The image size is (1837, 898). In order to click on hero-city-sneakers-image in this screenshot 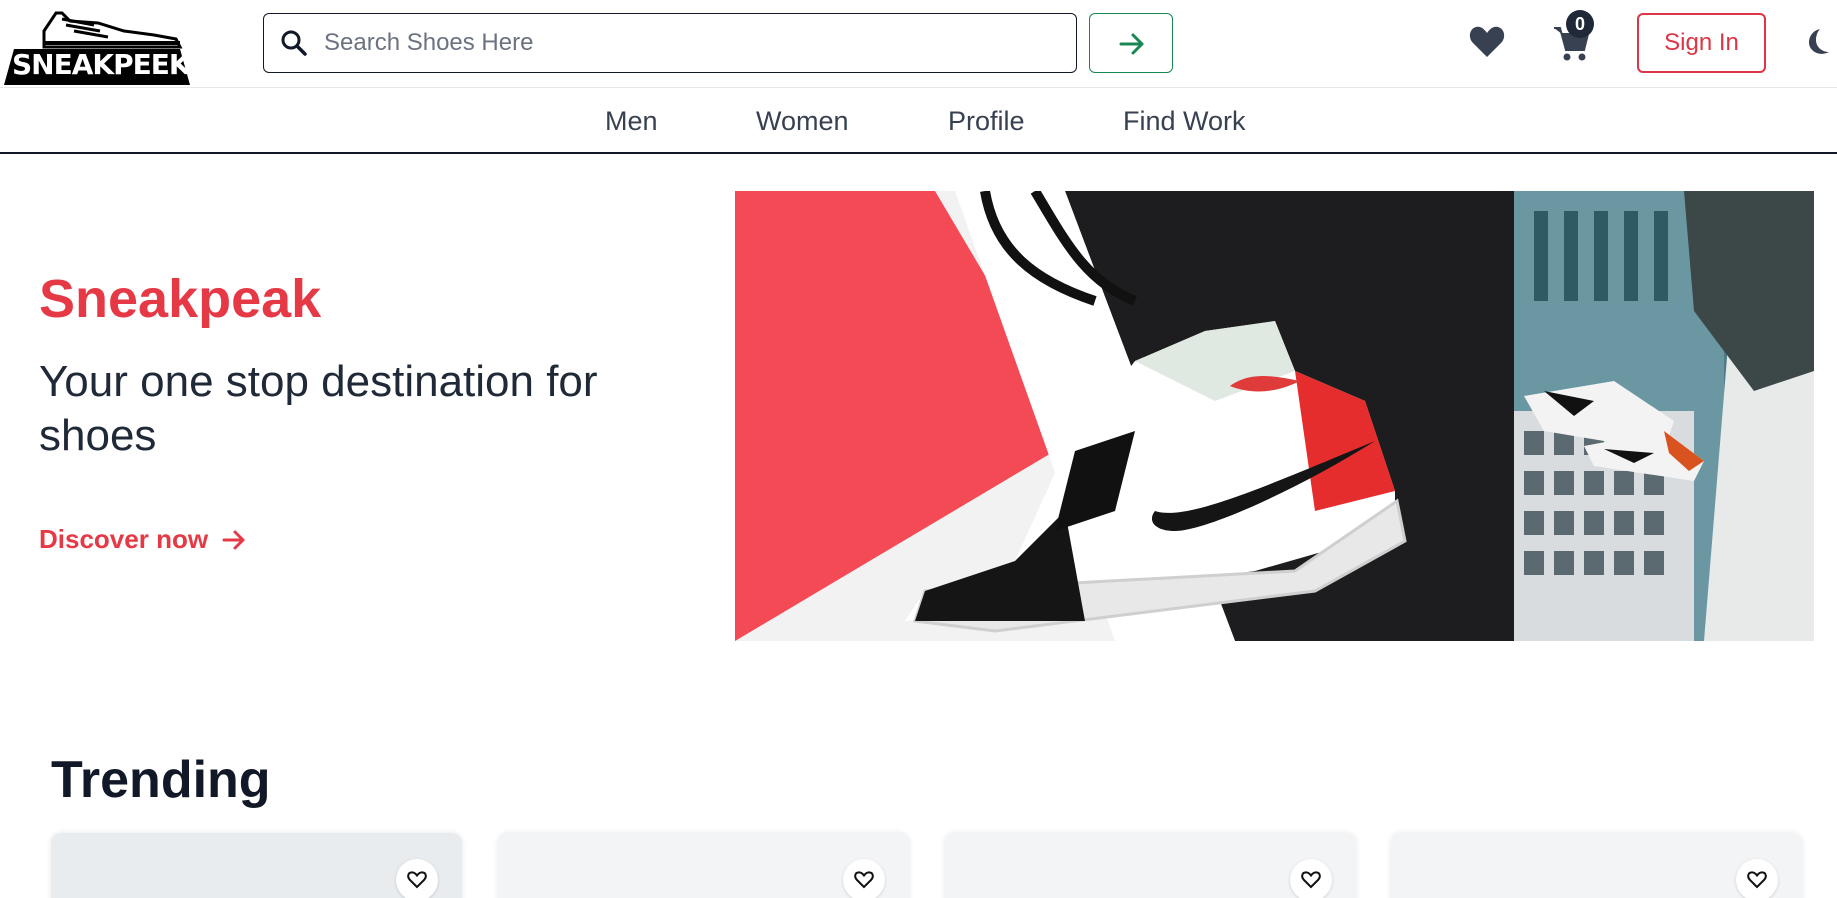, I will do `click(1664, 416)`.